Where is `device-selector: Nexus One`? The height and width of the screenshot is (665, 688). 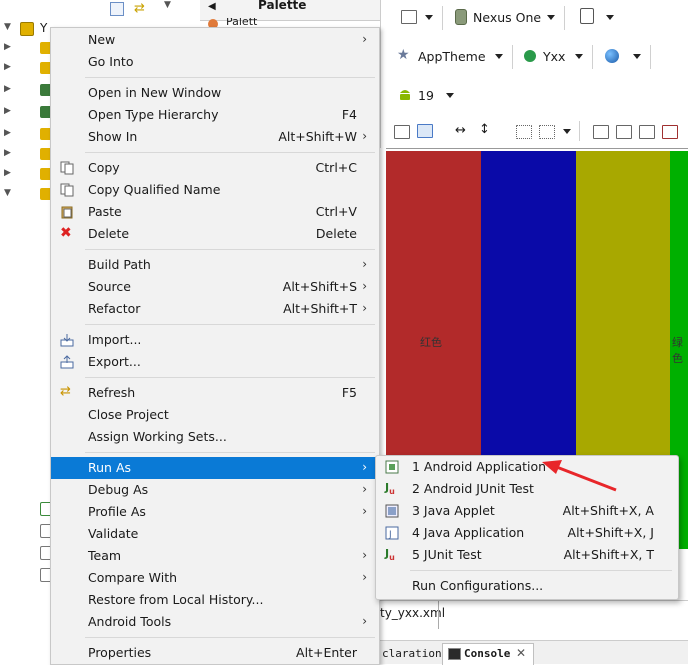
device-selector: Nexus One is located at coordinates (507, 17).